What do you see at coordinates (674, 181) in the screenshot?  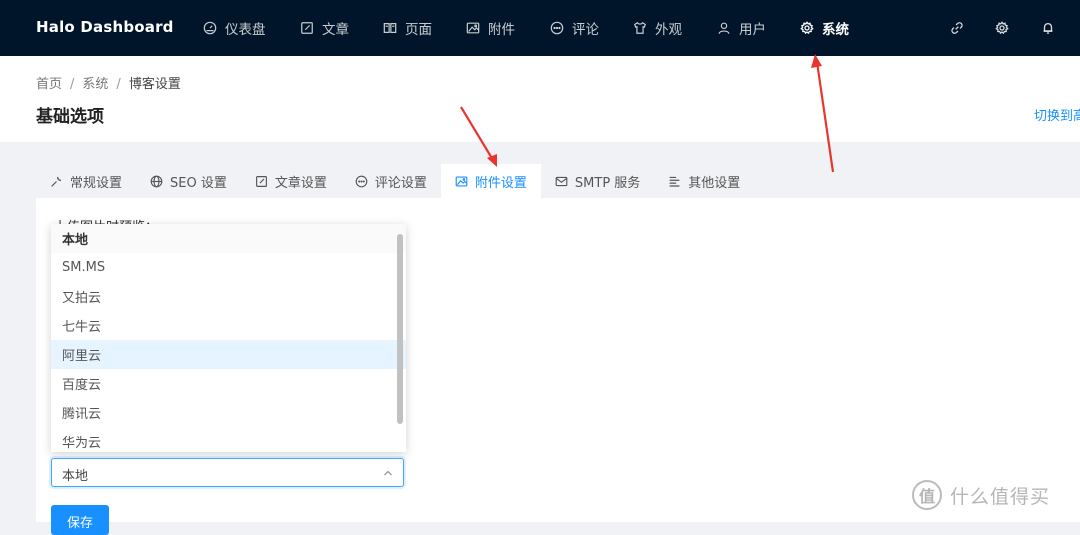 I see `align-left-icon` at bounding box center [674, 181].